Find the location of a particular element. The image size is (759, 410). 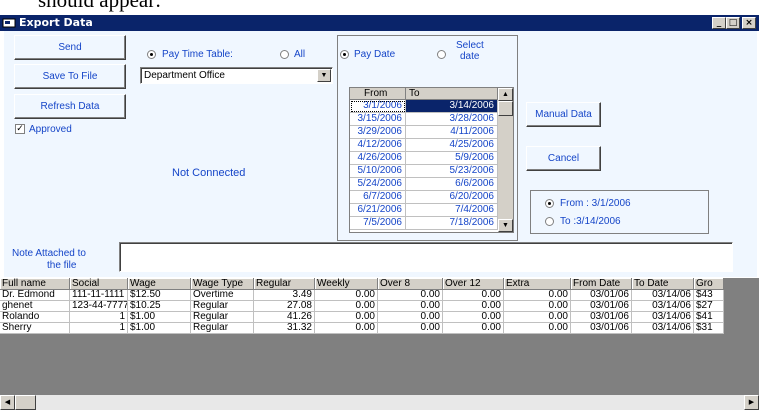

horizontal-scrollbar: ◀ ▶ is located at coordinates (379, 402).